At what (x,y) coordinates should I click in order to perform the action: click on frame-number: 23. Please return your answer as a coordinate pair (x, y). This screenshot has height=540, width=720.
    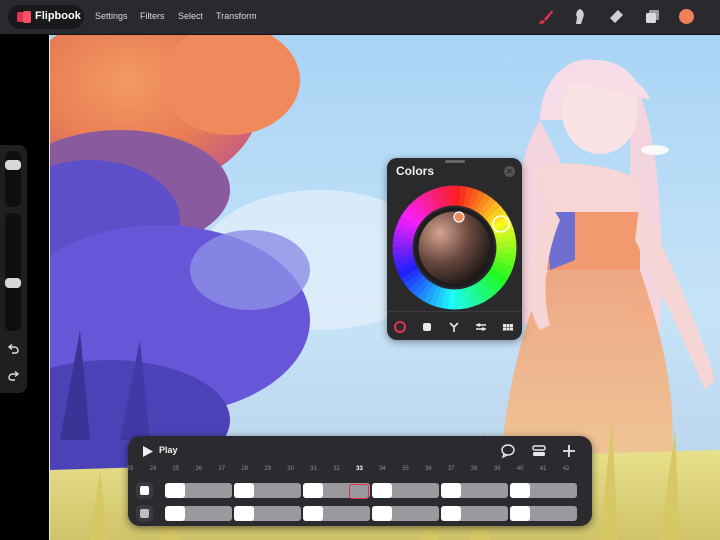
    Looking at the image, I should click on (130, 469).